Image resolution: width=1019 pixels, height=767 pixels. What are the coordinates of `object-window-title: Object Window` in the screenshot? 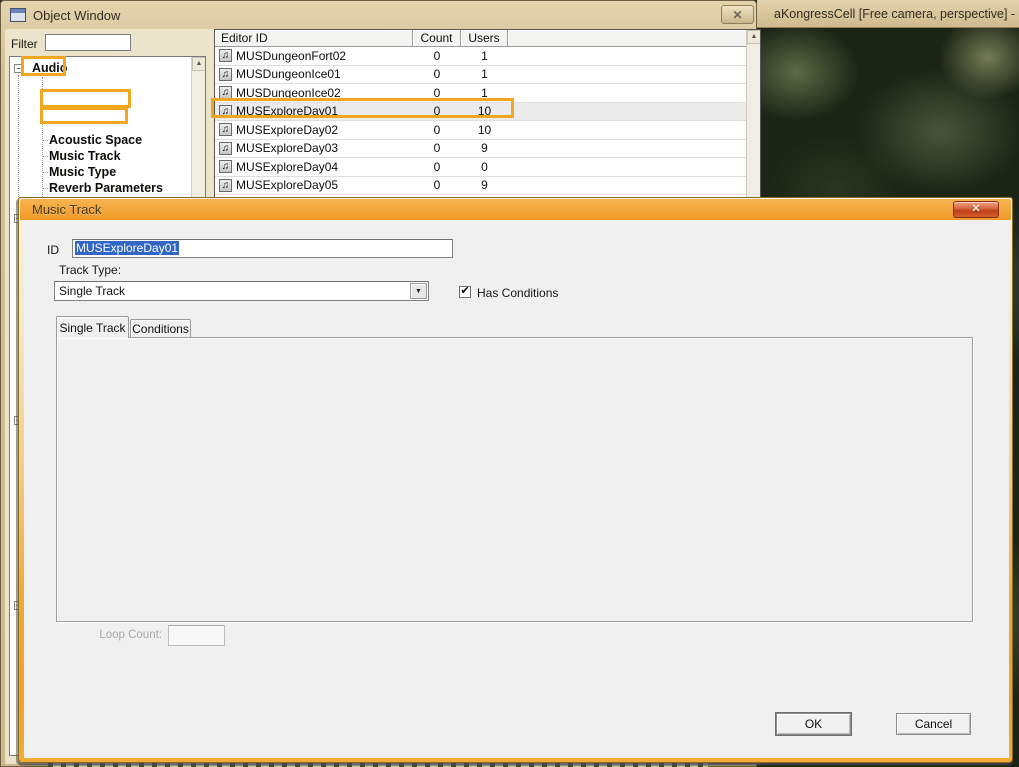 It's located at (77, 15).